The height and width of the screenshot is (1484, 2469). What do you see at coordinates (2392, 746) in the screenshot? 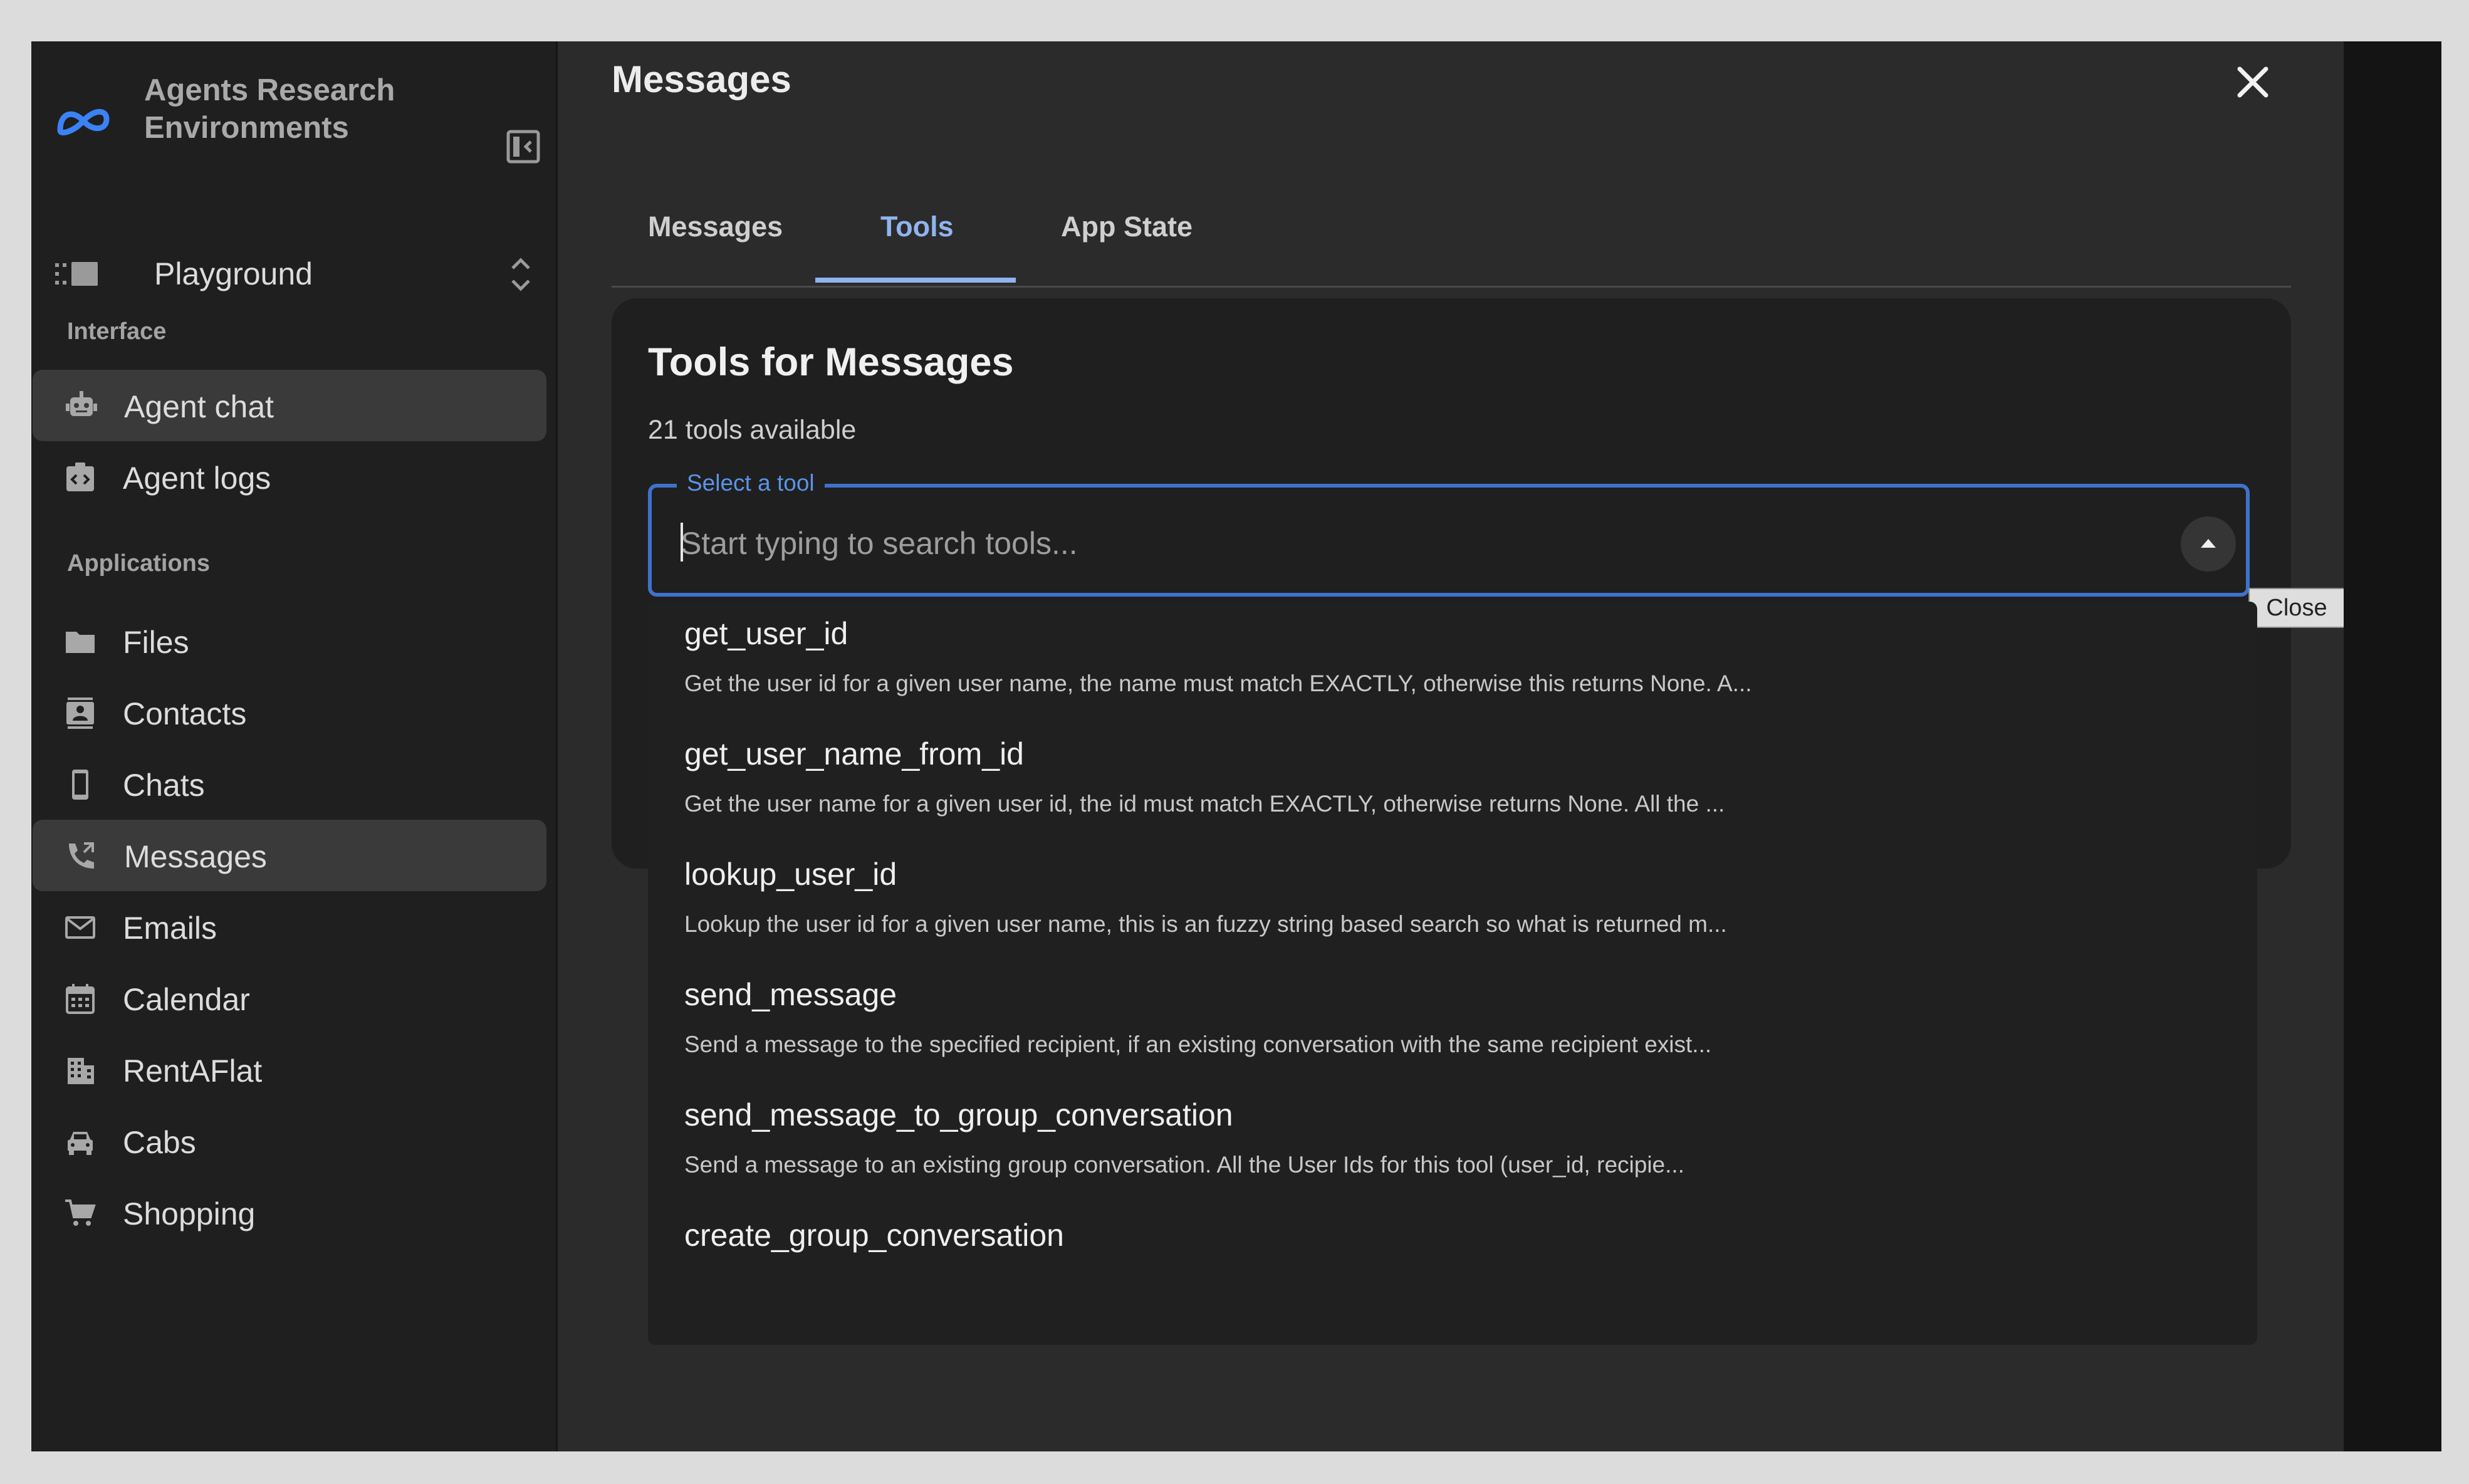
I see `backdrop-strip` at bounding box center [2392, 746].